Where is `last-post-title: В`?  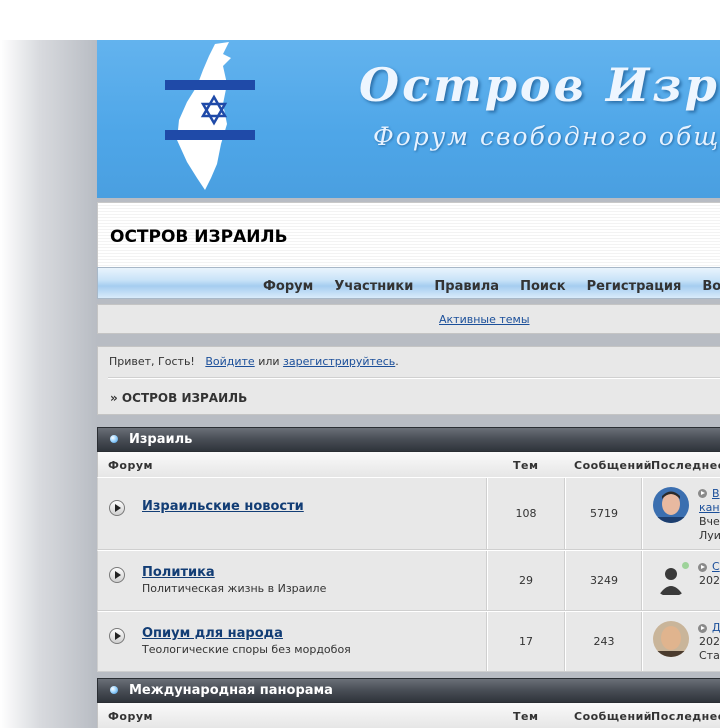 last-post-title: В is located at coordinates (716, 494).